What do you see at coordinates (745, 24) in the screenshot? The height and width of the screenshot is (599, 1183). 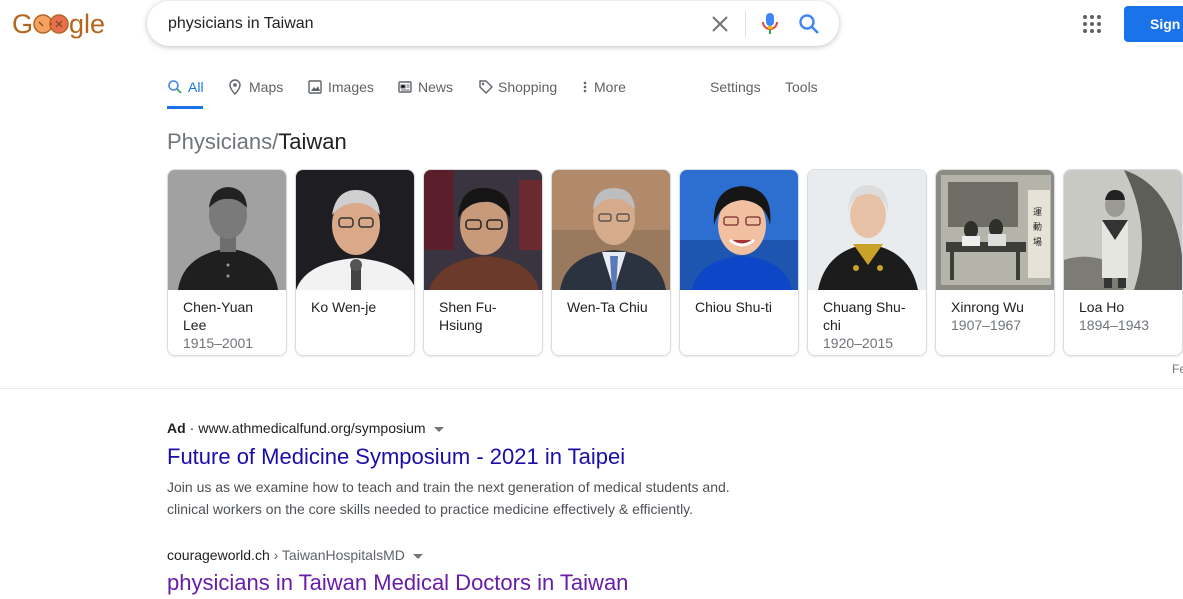 I see `search-divider` at bounding box center [745, 24].